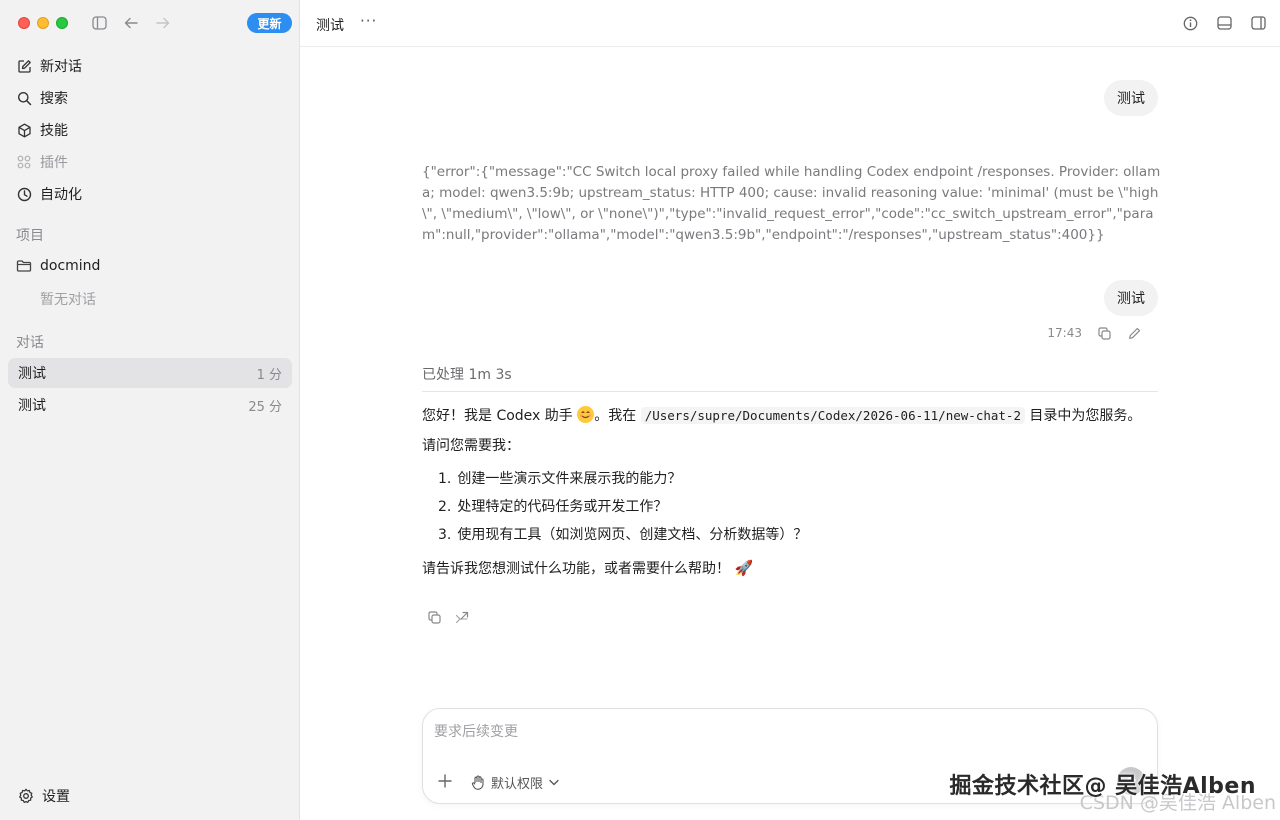 This screenshot has width=1280, height=820. Describe the element at coordinates (471, 446) in the screenshot. I see `reply-ask: 请问您需要我：` at that location.